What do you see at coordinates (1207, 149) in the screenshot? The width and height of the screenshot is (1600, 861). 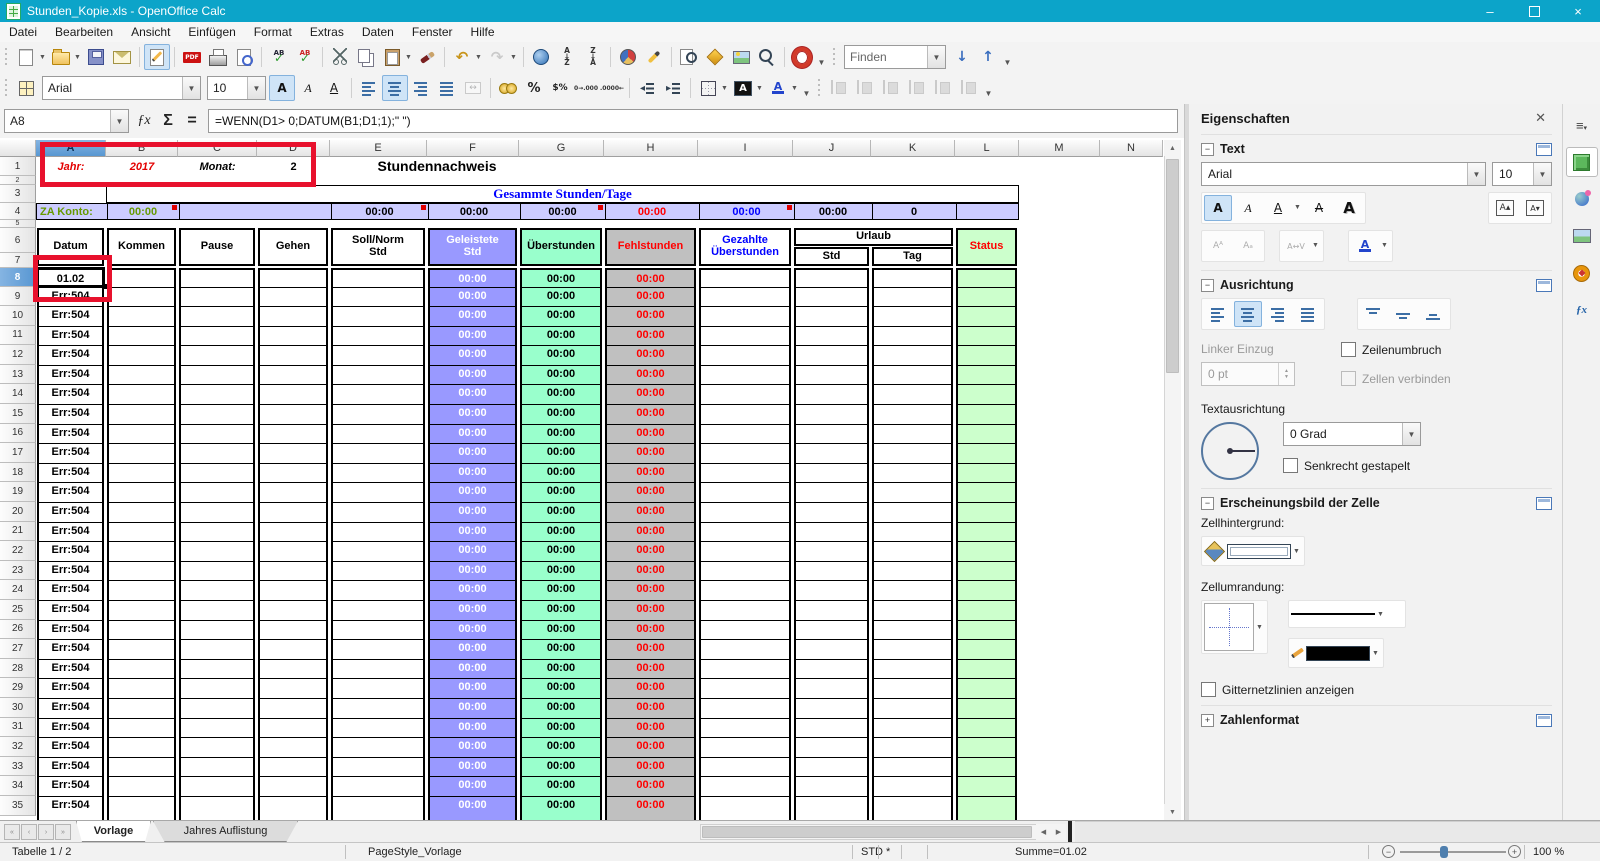 I see `collapse-text-section-icon: −` at bounding box center [1207, 149].